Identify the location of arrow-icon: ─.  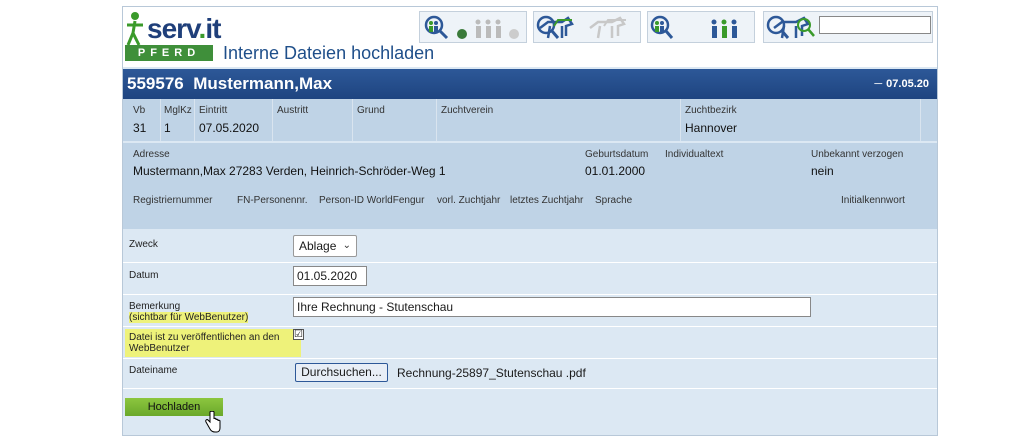
(878, 84).